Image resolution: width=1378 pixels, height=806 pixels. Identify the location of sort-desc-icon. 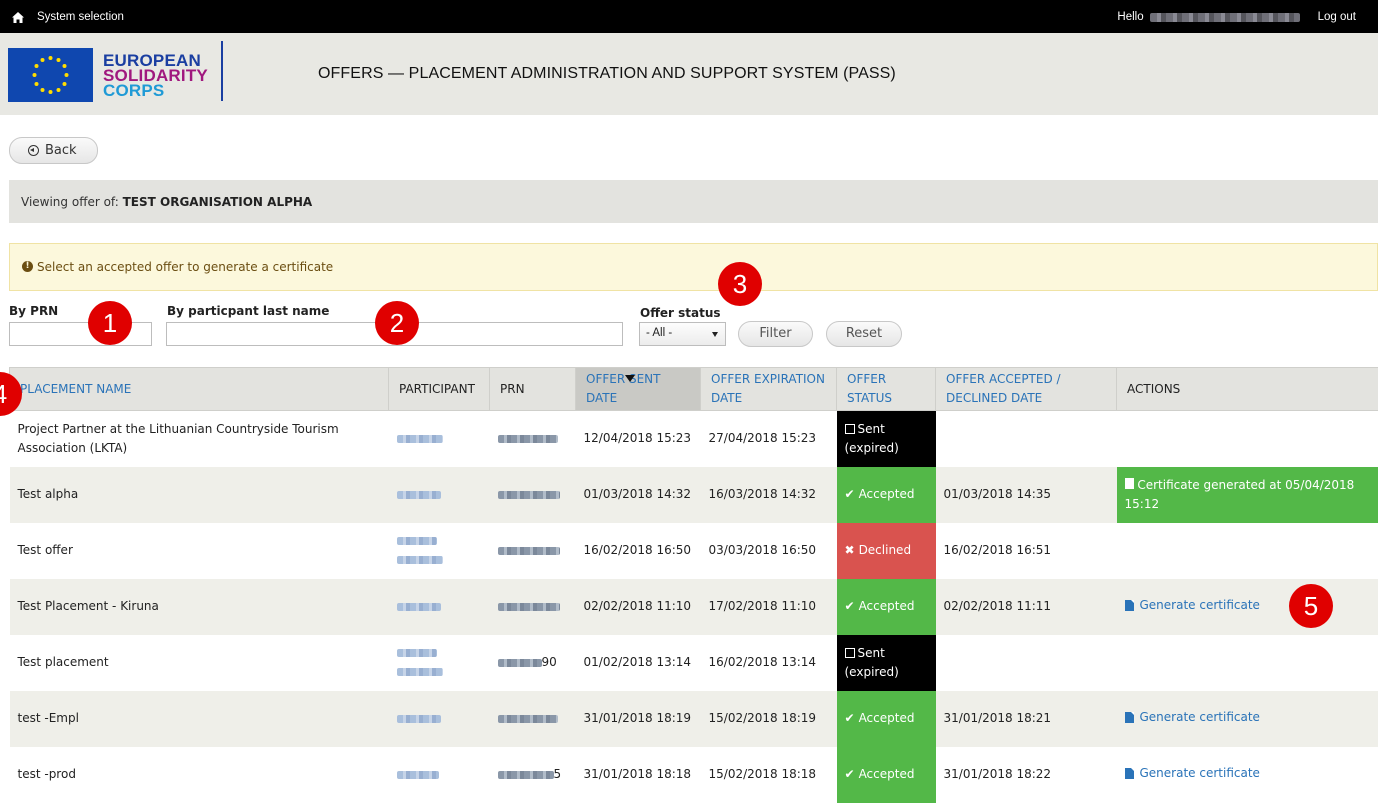
(630, 378).